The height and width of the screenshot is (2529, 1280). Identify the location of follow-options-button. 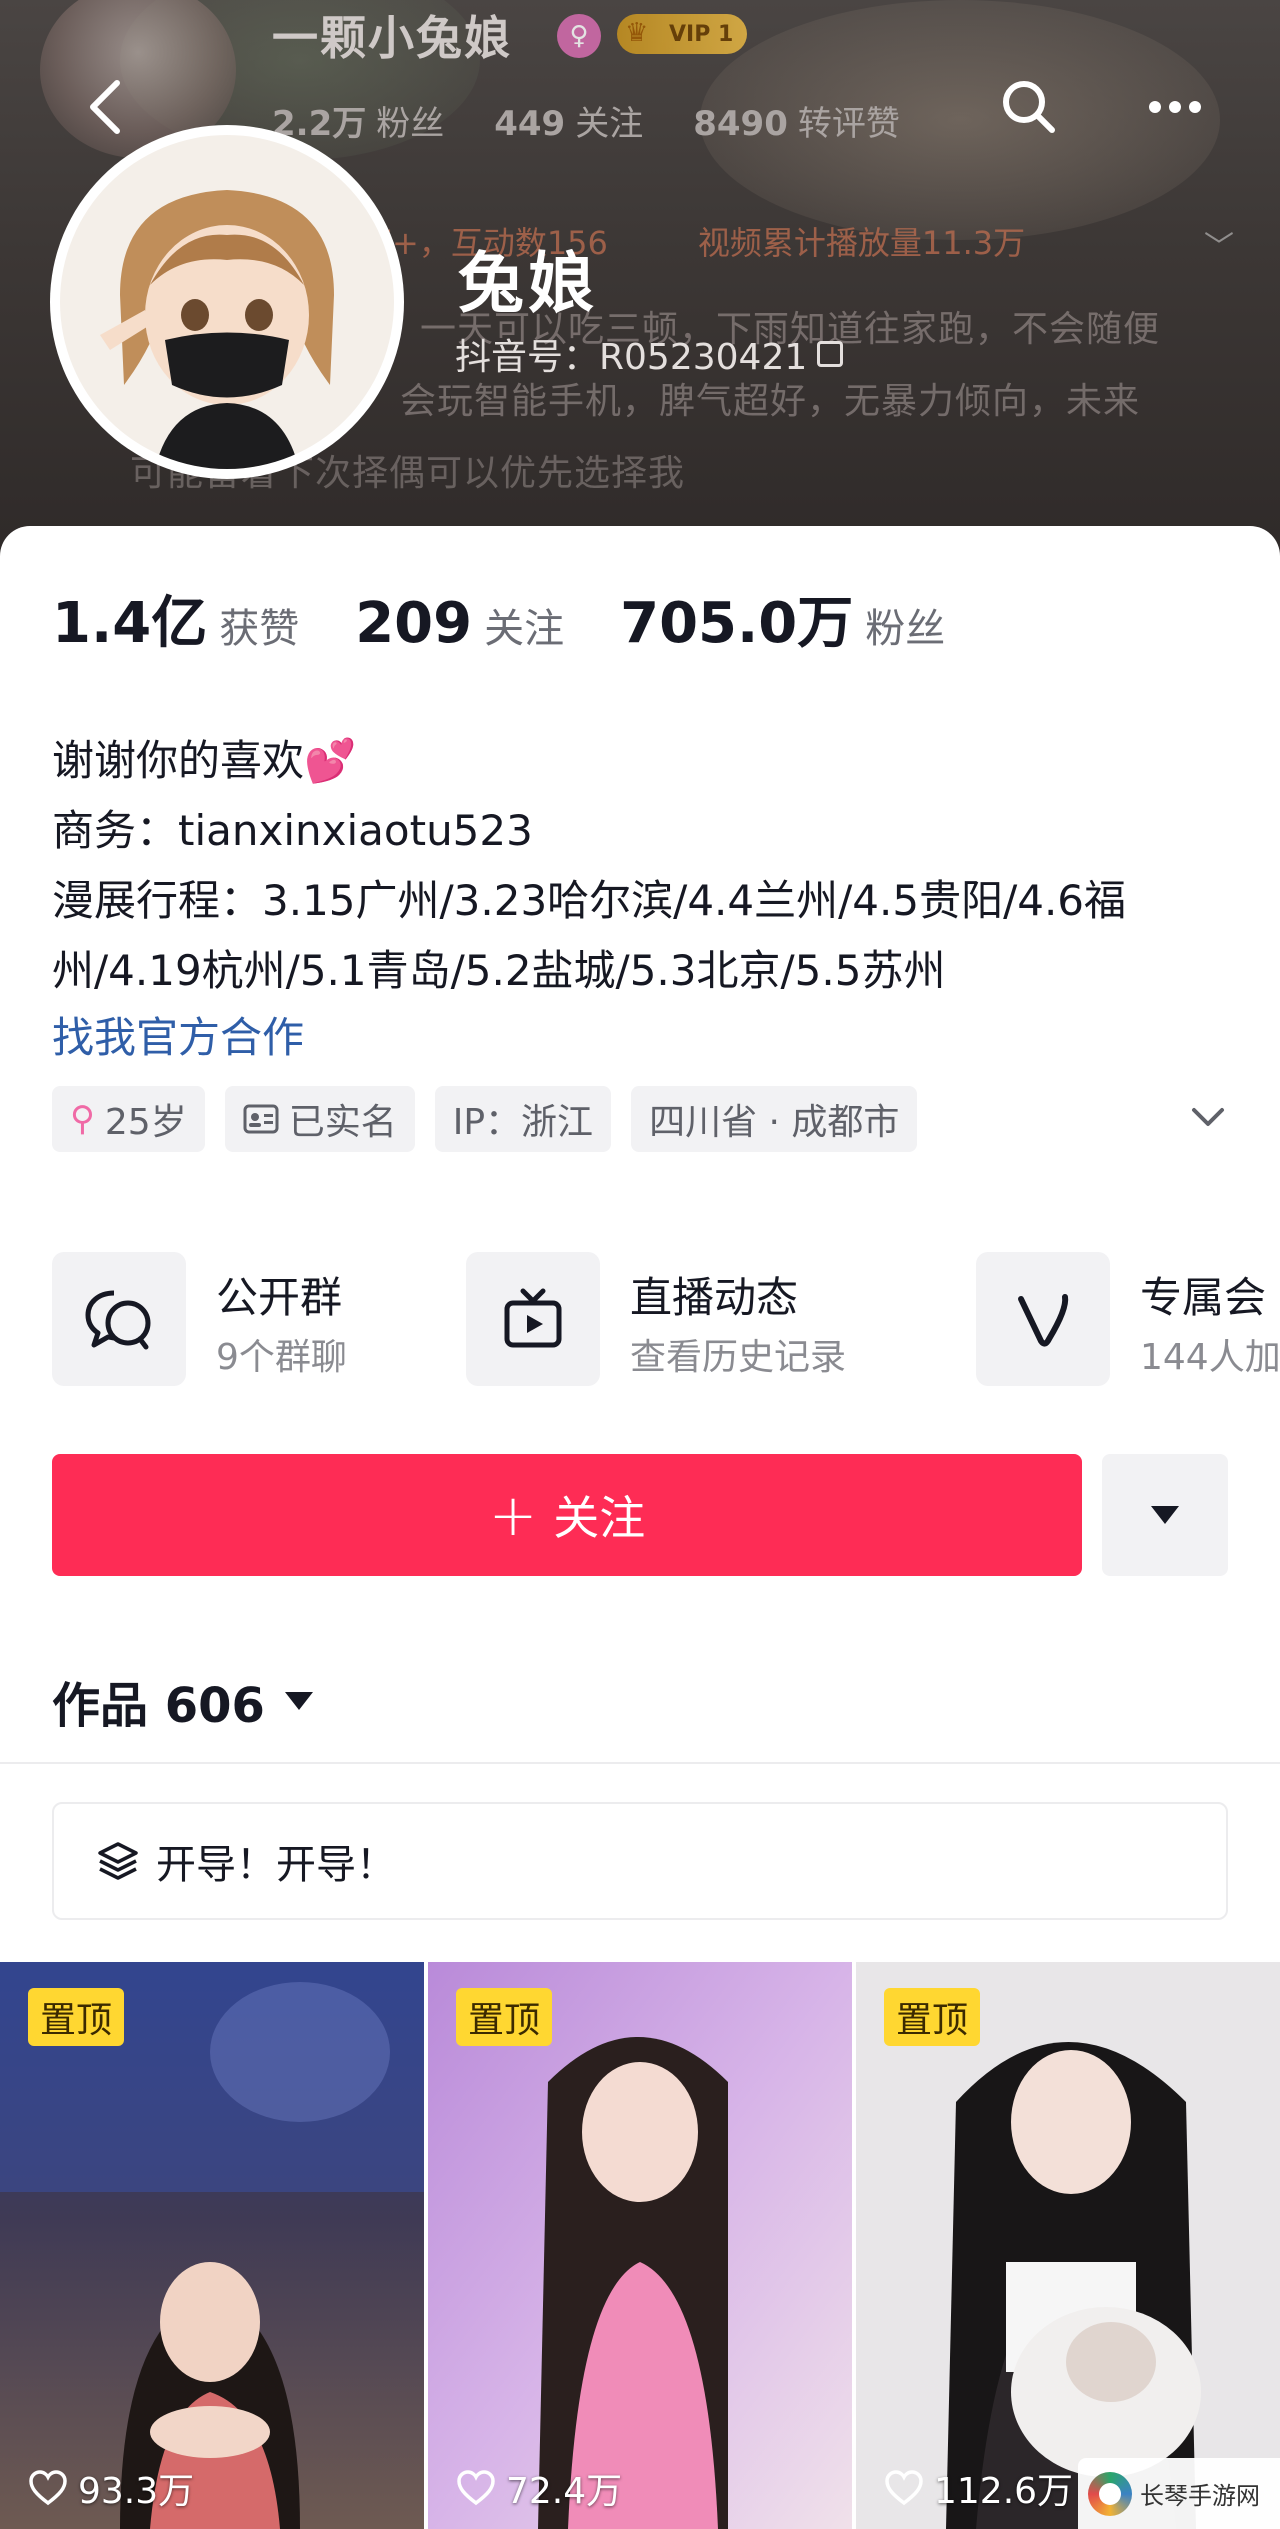
(1165, 1515).